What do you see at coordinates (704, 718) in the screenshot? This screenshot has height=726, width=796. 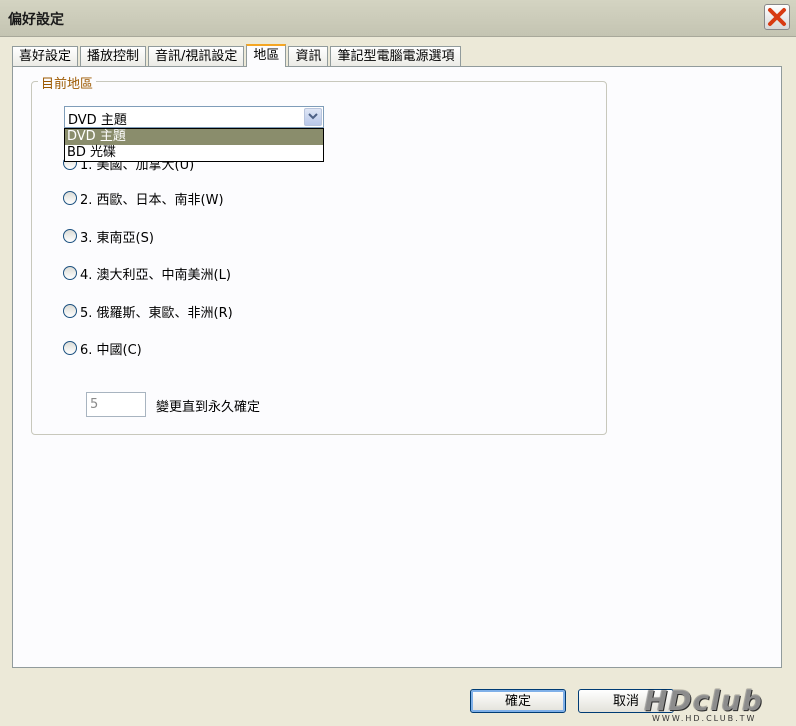 I see `watermark-url: WWW.HD.CLUB.TW` at bounding box center [704, 718].